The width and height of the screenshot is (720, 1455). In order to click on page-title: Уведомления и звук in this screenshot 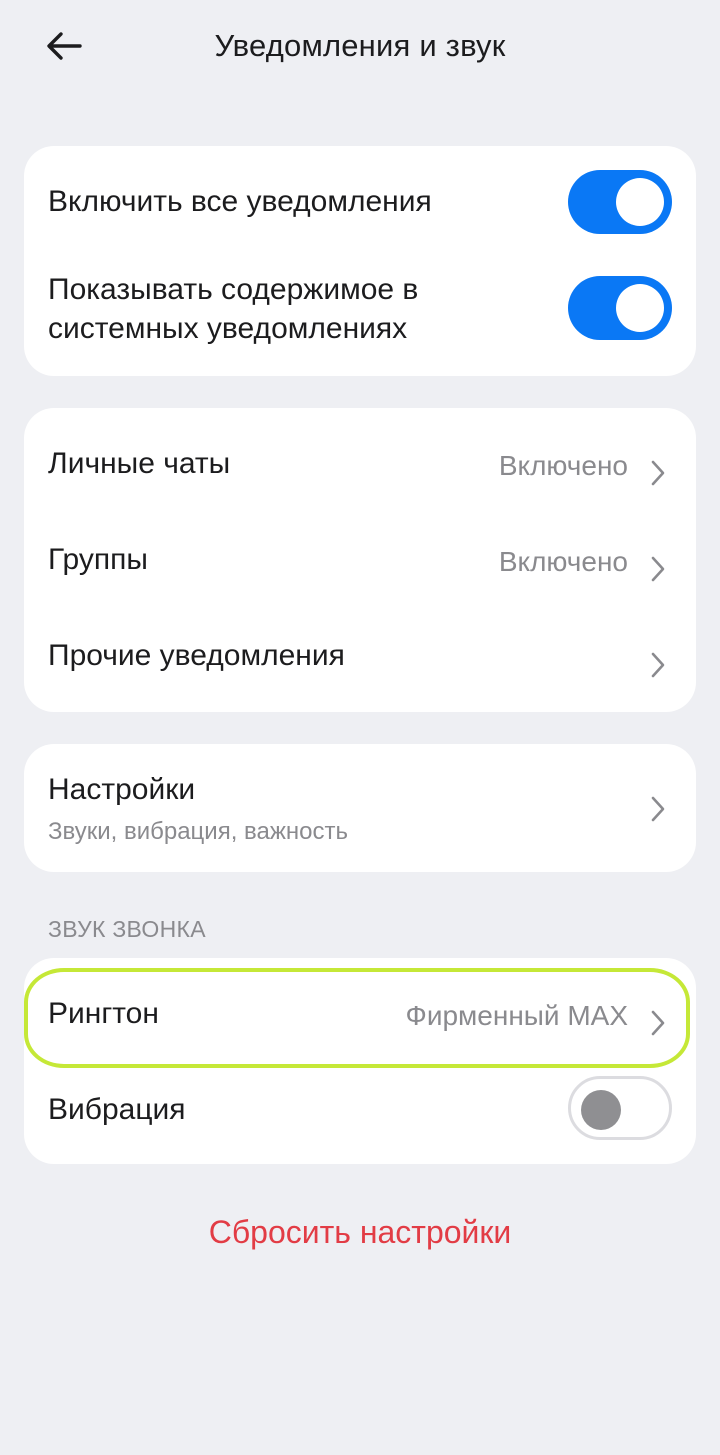, I will do `click(360, 45)`.